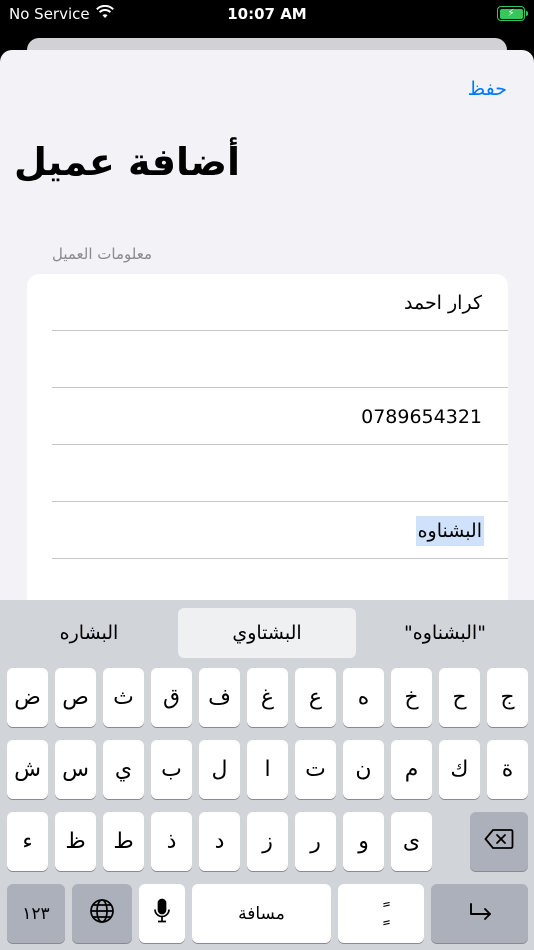  Describe the element at coordinates (445, 633) in the screenshot. I see `suggestion-quoted: "البشناوه"` at that location.